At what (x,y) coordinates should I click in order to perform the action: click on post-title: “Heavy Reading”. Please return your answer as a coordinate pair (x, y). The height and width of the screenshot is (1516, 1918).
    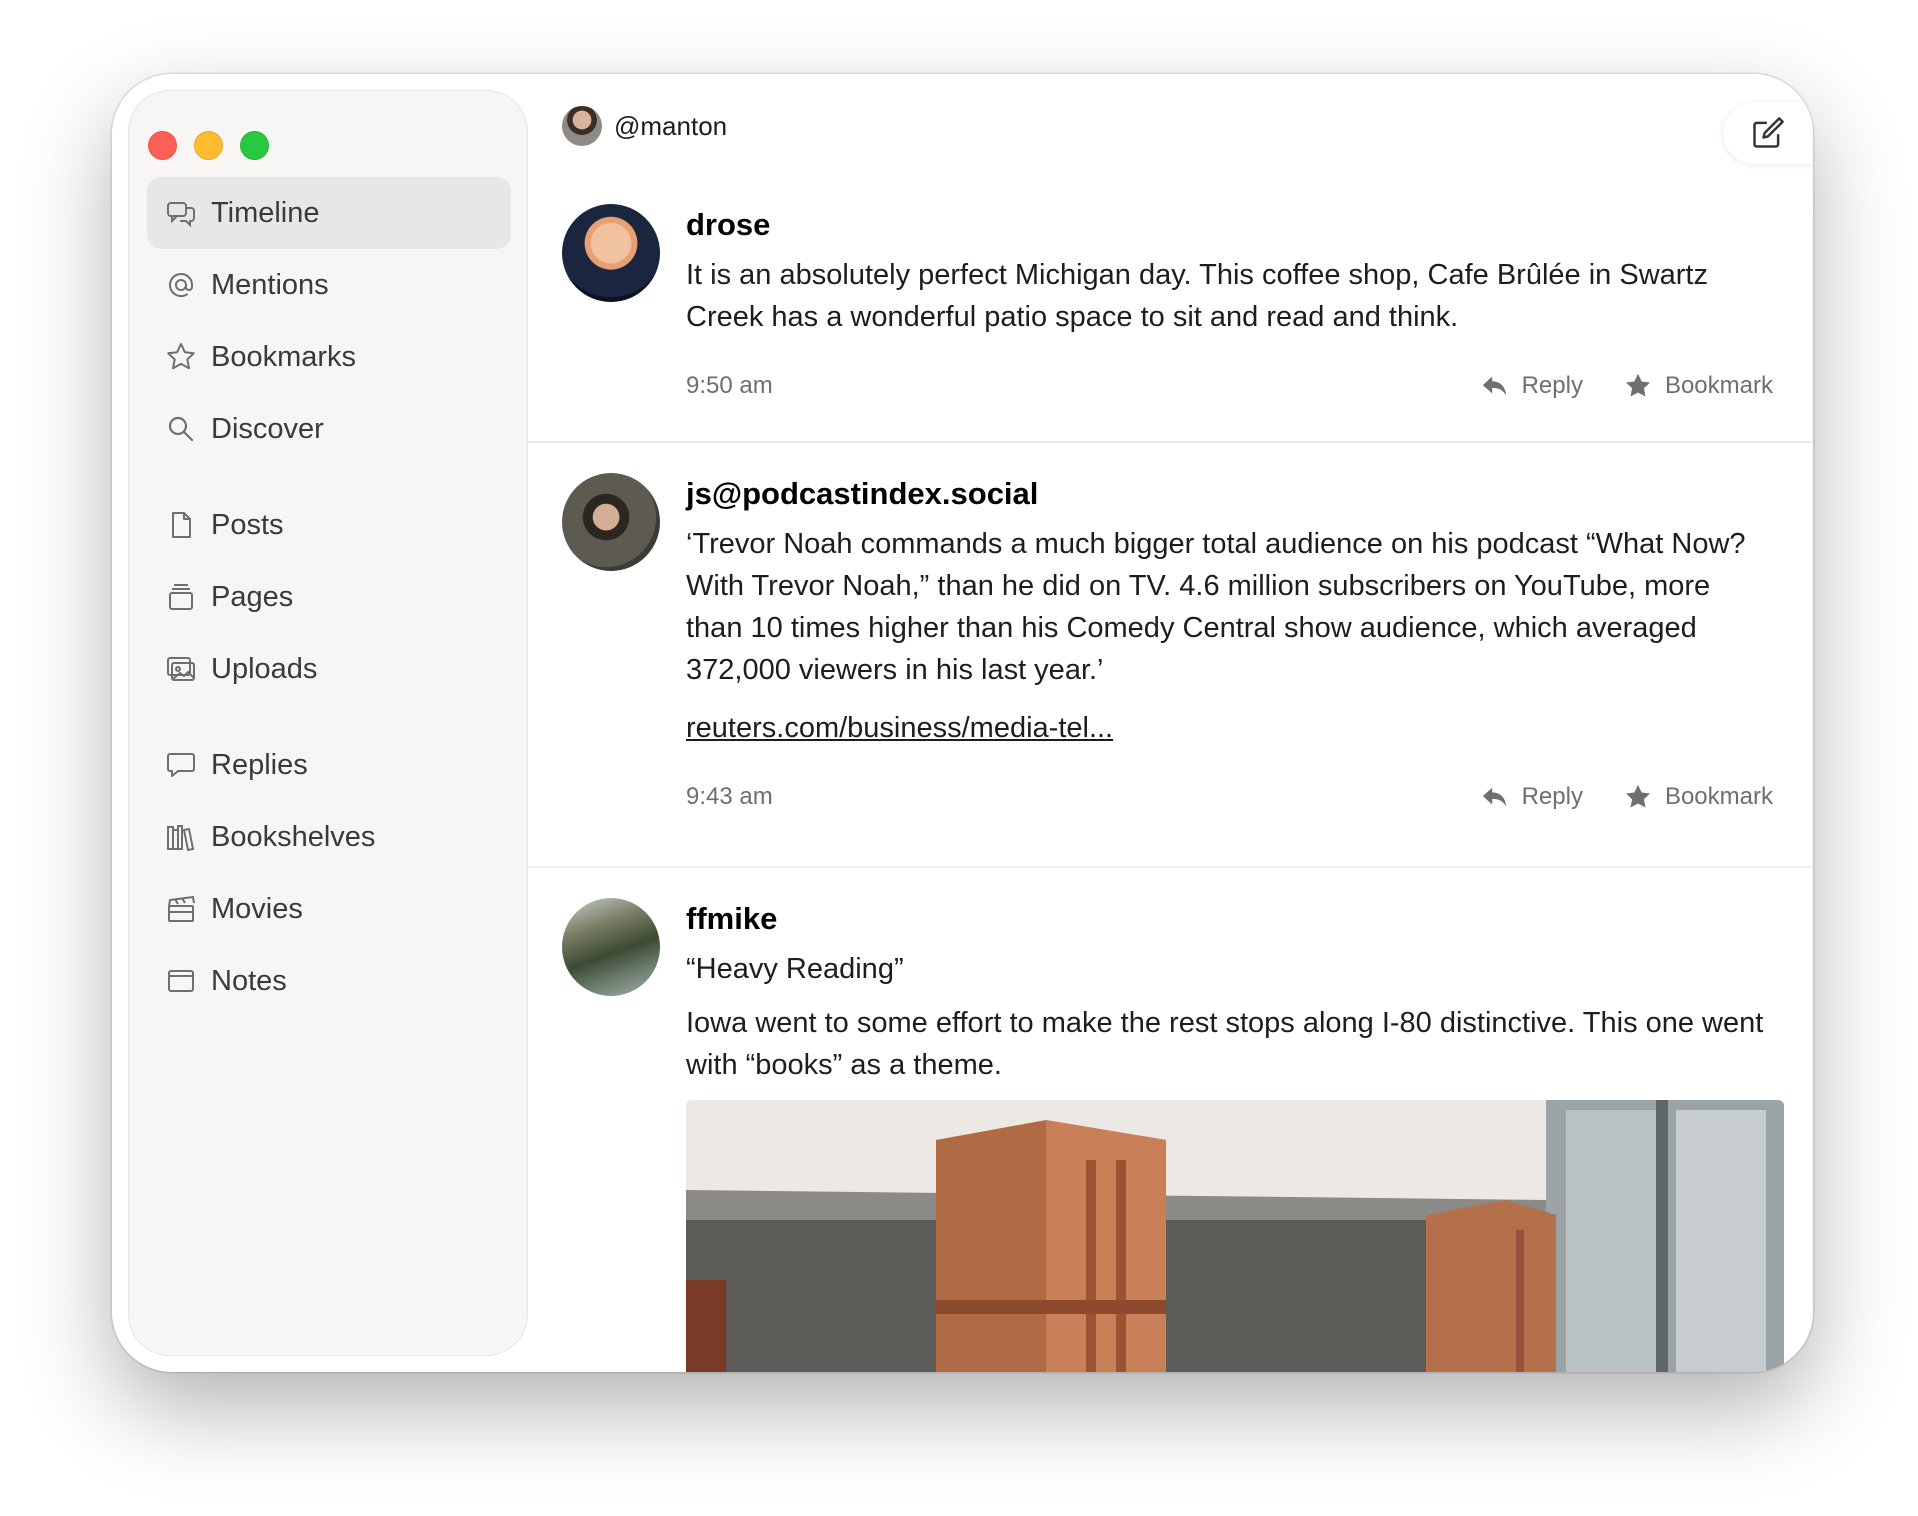
    Looking at the image, I should click on (795, 969).